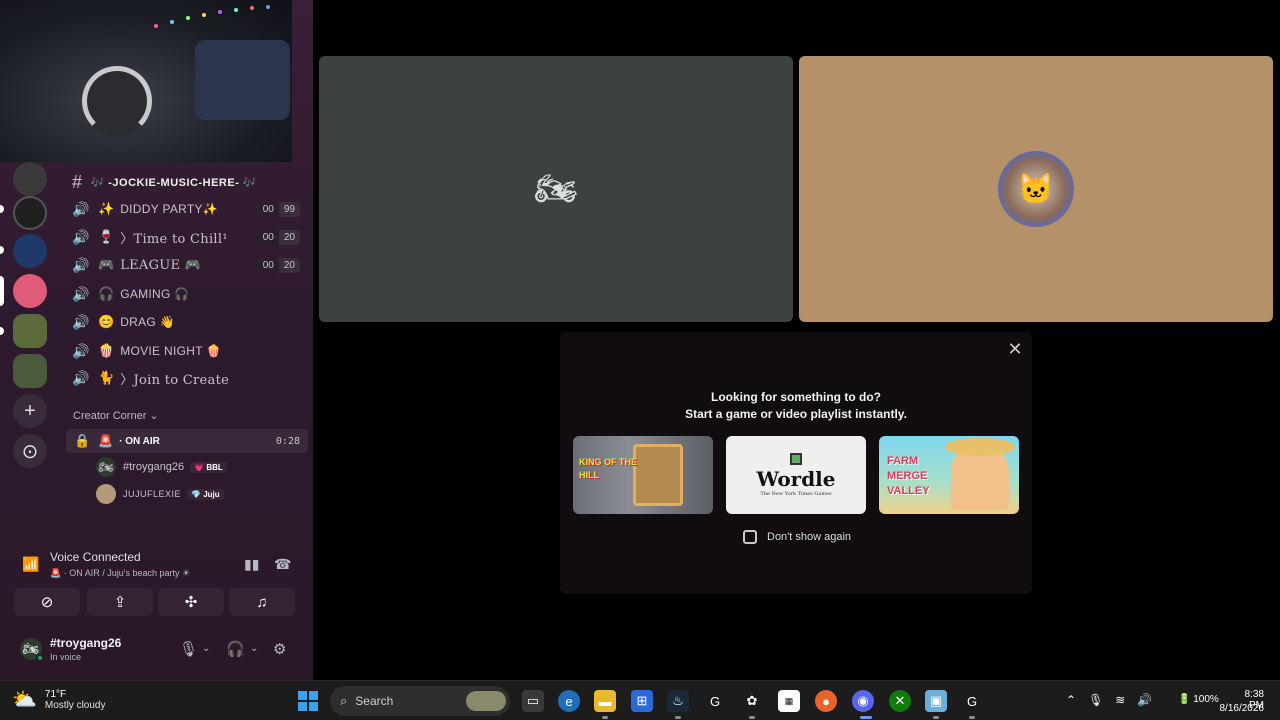 The width and height of the screenshot is (1280, 720). I want to click on clock-date: 8/16/2026, so click(1238, 708).